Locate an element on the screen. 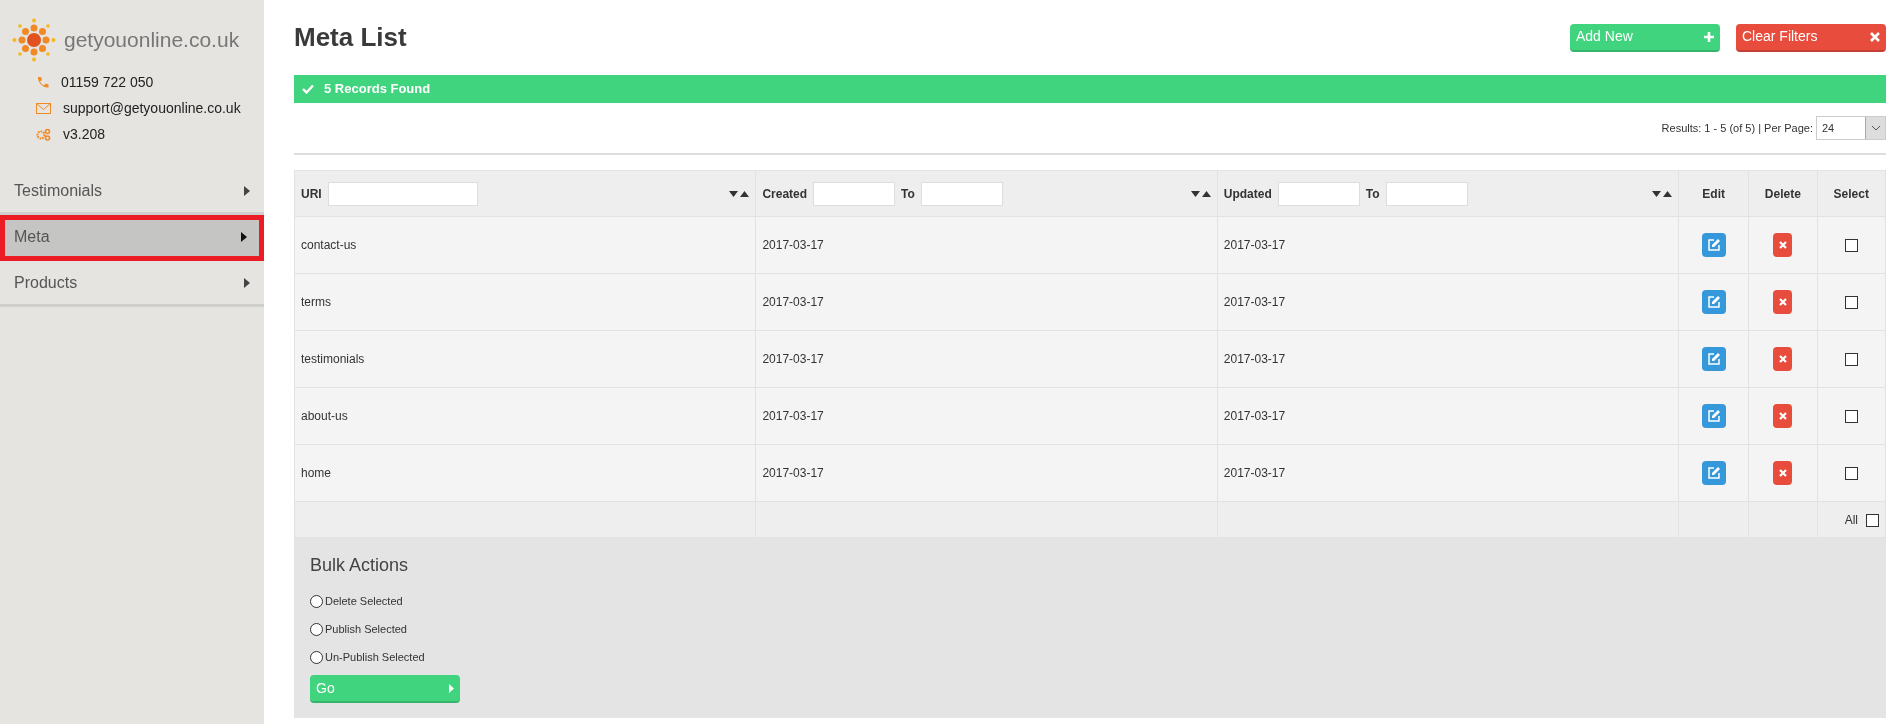  chevron-down-icon is located at coordinates (1875, 128).